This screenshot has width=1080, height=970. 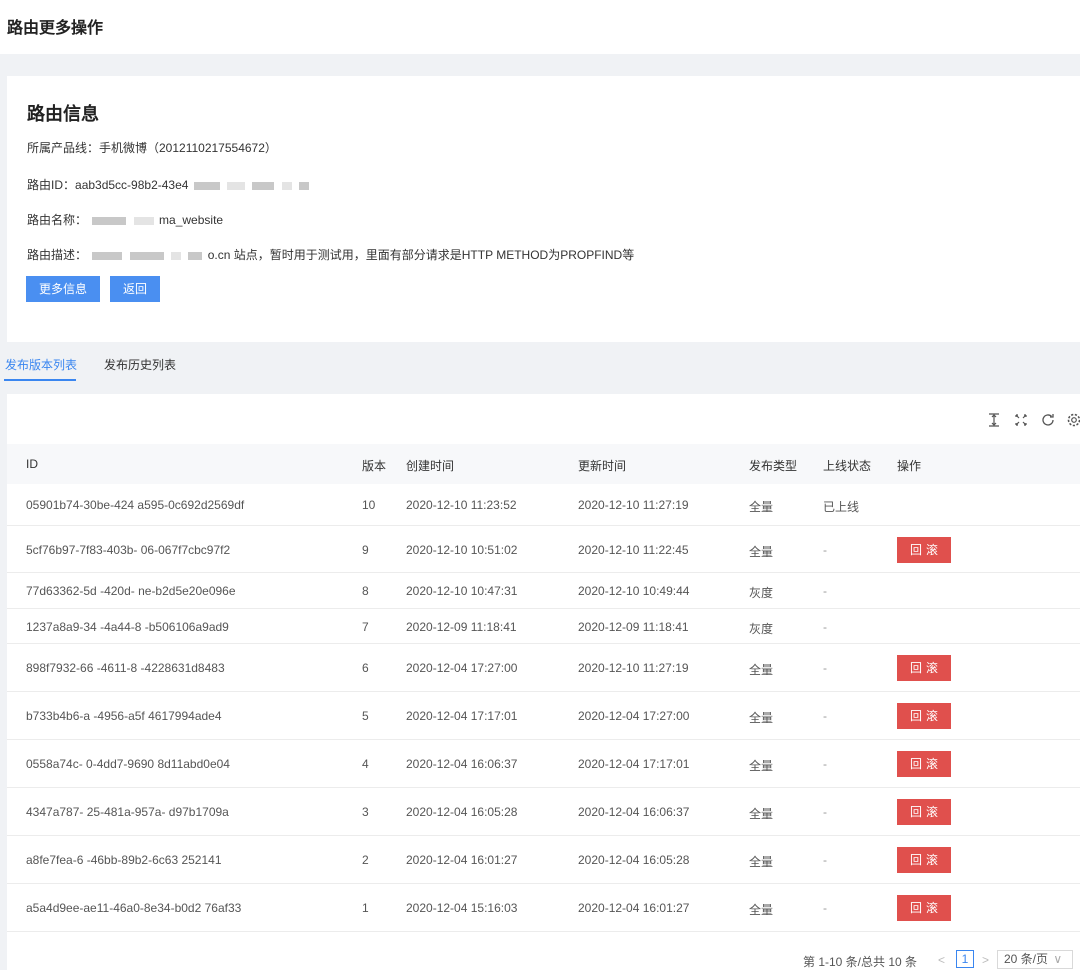 What do you see at coordinates (634, 716) in the screenshot?
I see `cell-updated: 2020-12-04 17:27:00` at bounding box center [634, 716].